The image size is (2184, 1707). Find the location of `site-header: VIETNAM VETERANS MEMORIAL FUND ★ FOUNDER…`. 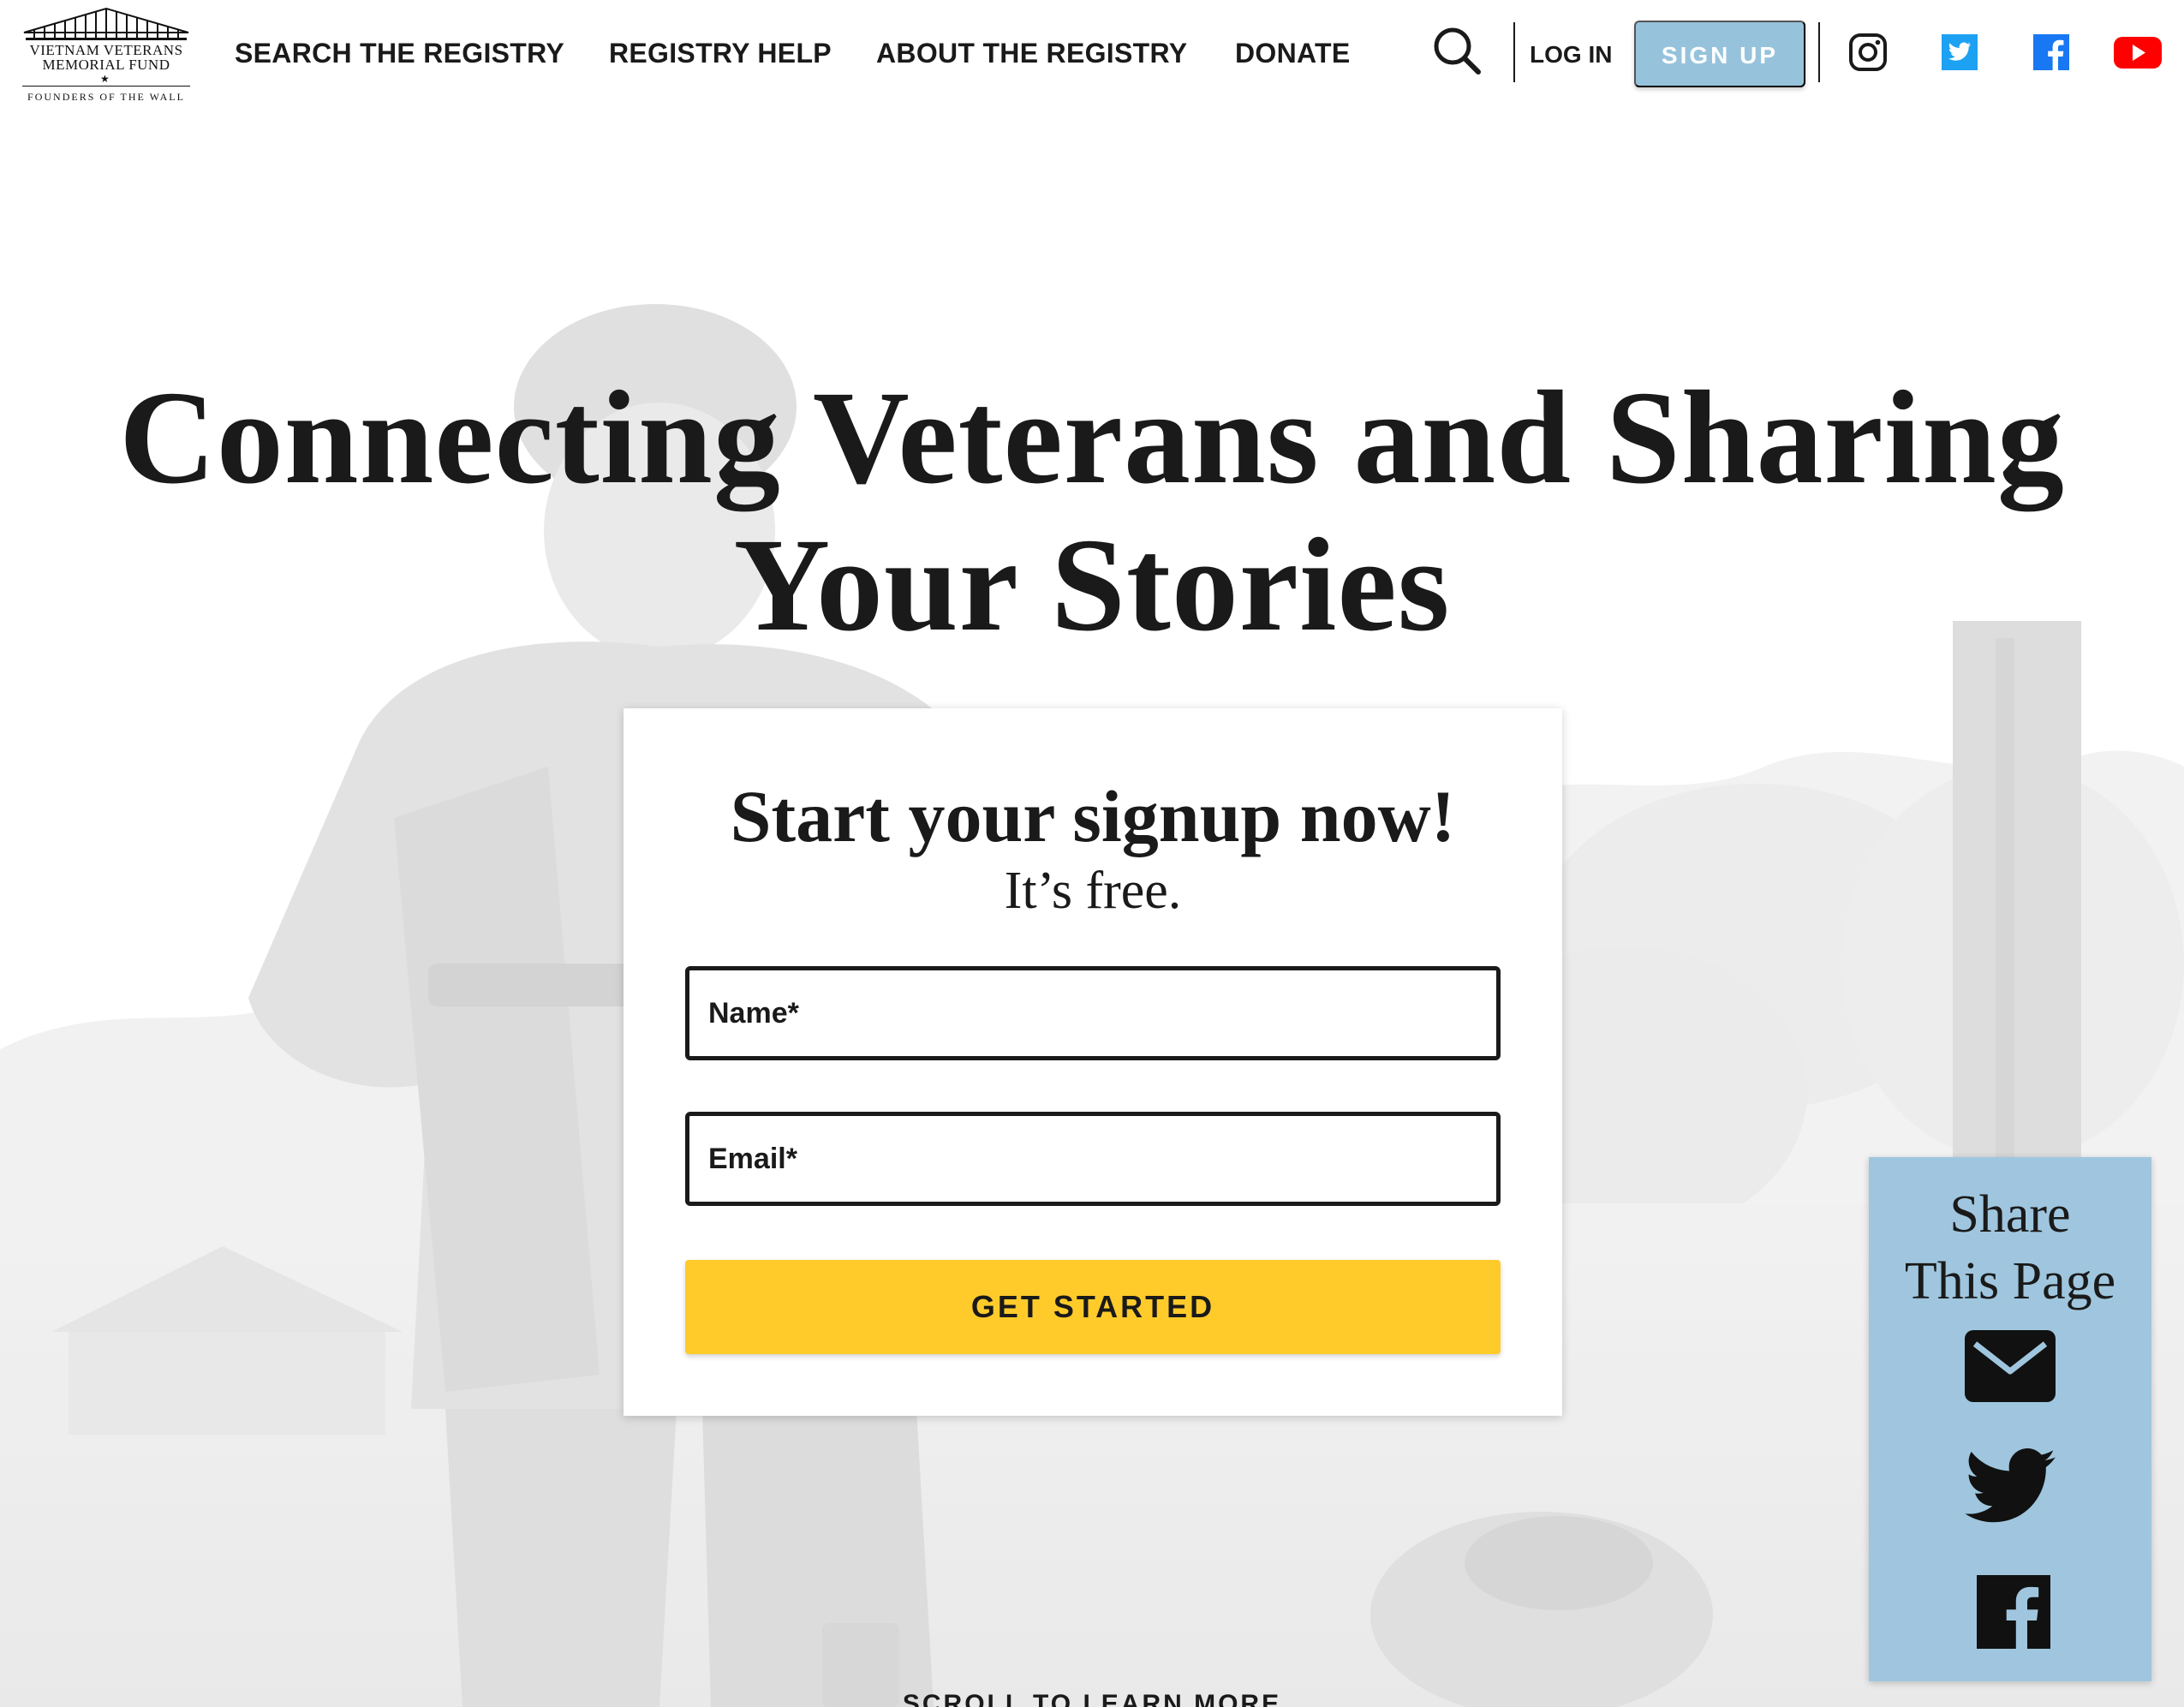

site-header: VIETNAM VETERANS MEMORIAL FUND ★ FOUNDER… is located at coordinates (1092, 53).